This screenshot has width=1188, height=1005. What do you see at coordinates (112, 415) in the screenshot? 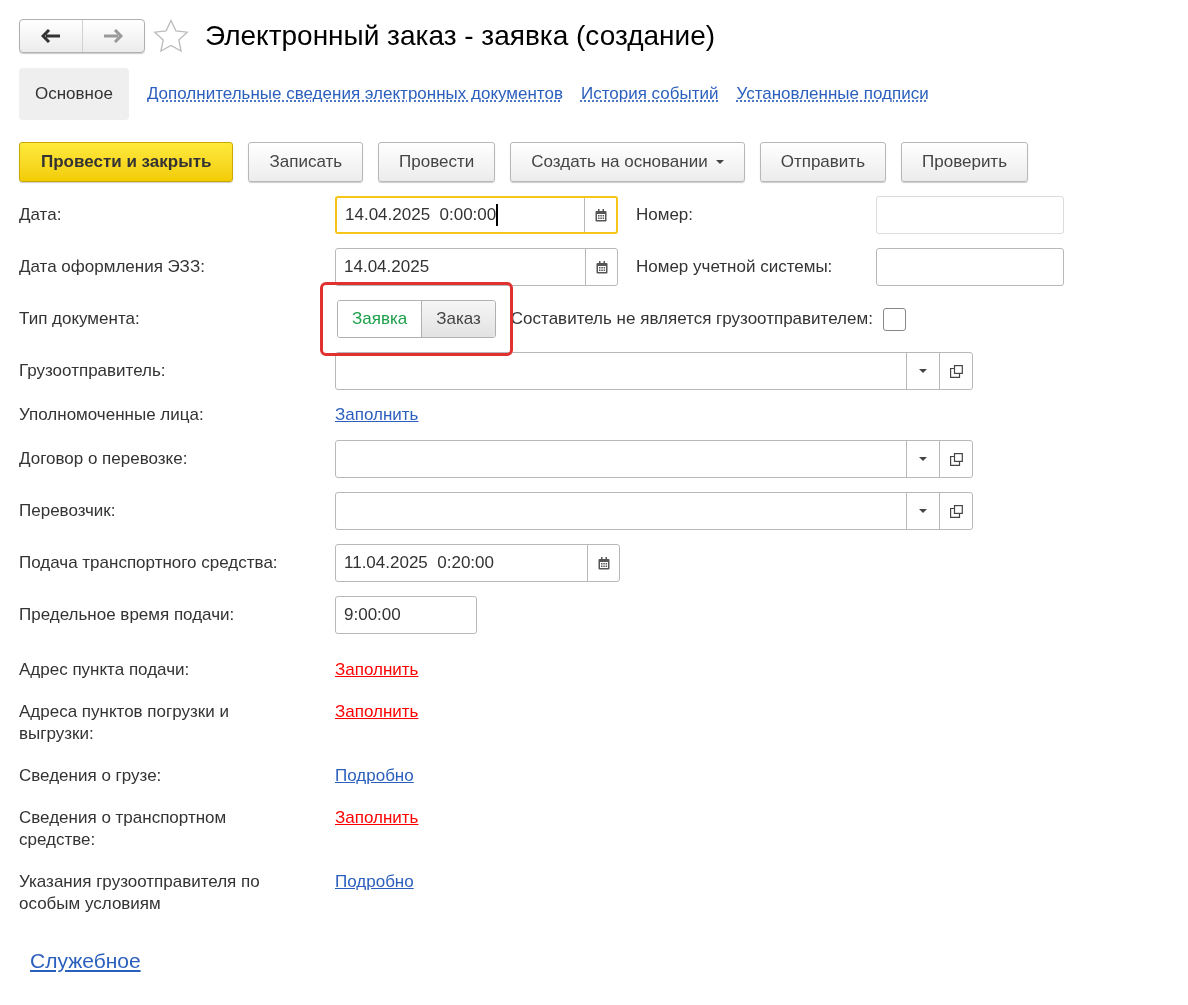
I see `field-label: Уполномоченные лица:` at bounding box center [112, 415].